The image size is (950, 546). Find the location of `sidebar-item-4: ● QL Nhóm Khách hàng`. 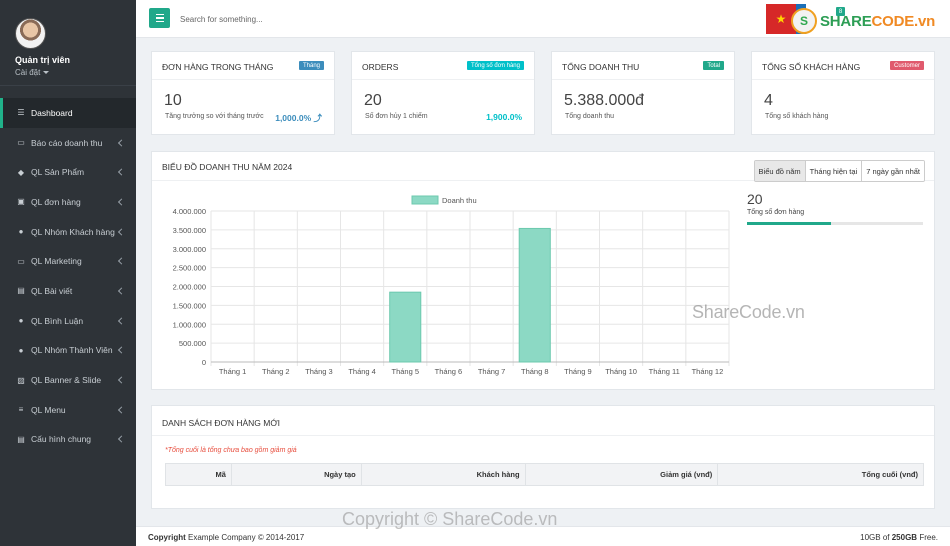

sidebar-item-4: ● QL Nhóm Khách hàng is located at coordinates (68, 232).